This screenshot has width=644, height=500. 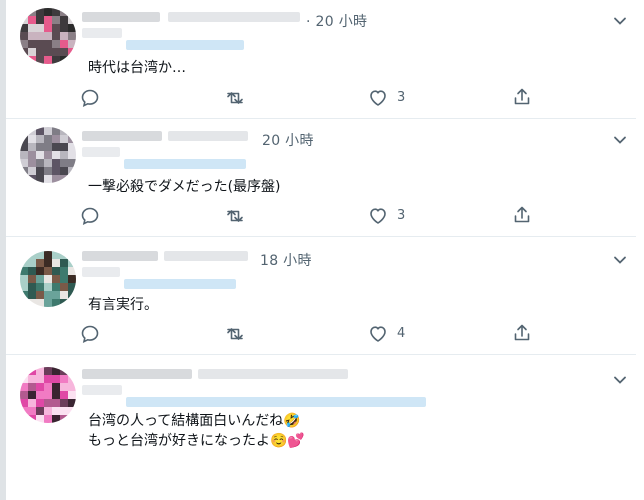 What do you see at coordinates (288, 140) in the screenshot?
I see `timestamp: 20 小時` at bounding box center [288, 140].